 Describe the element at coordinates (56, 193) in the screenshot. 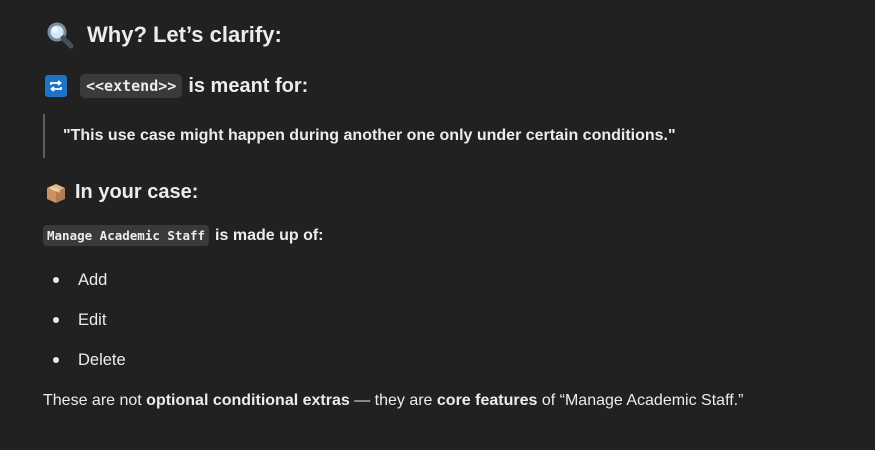

I see `package-box-icon` at that location.